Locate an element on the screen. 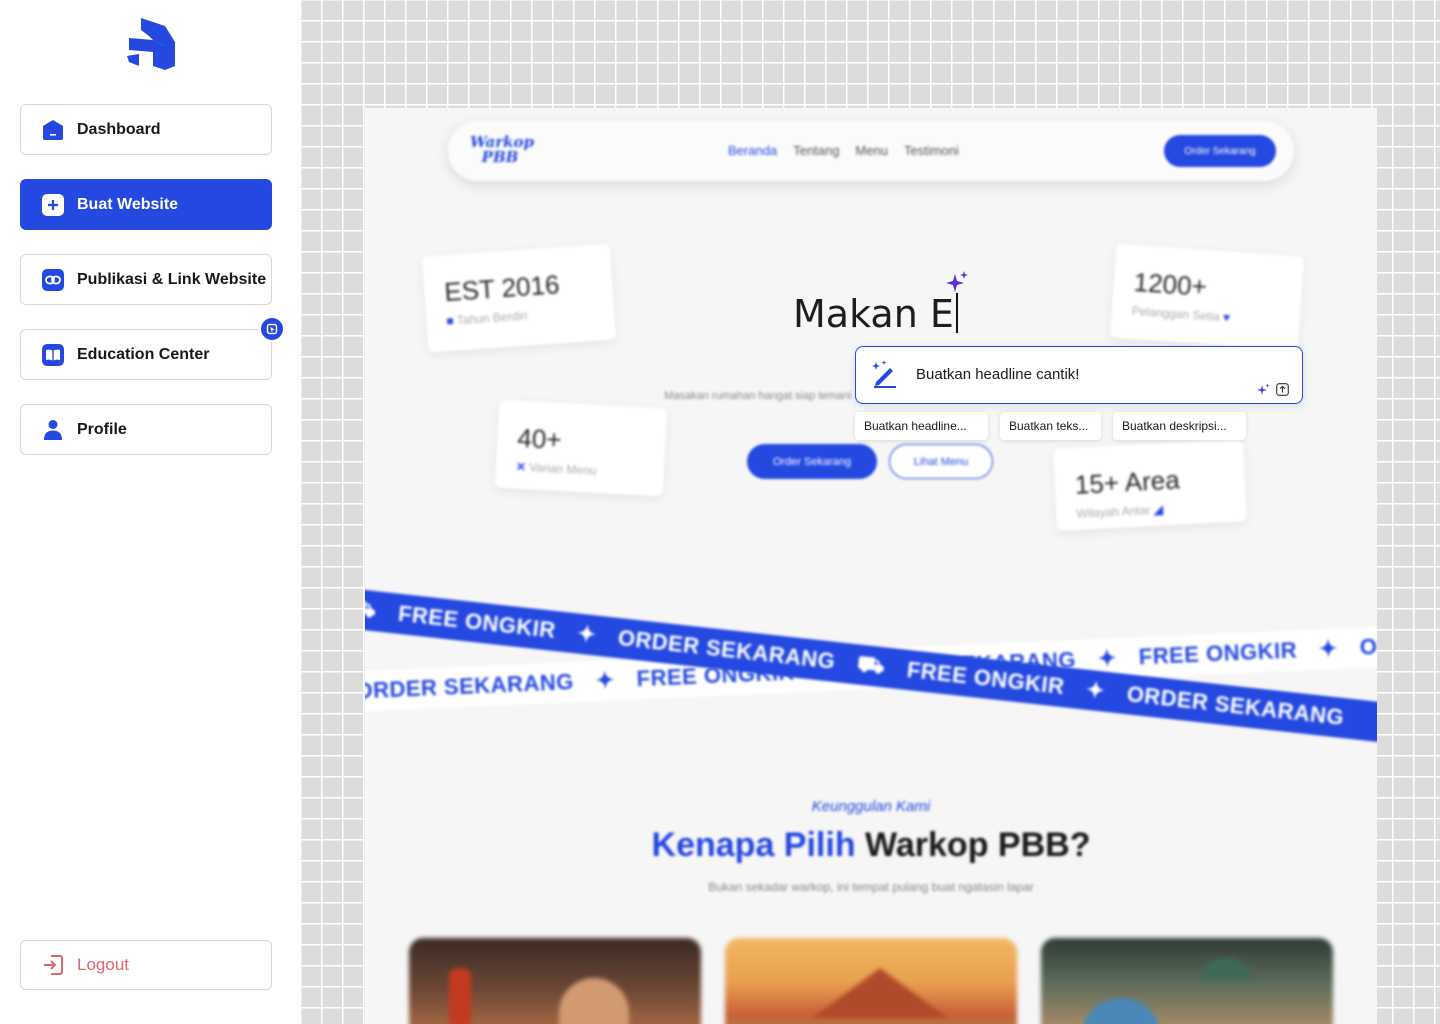 This screenshot has height=1024, width=1440. preview-nav-cta: Order Sekarang is located at coordinates (1220, 151).